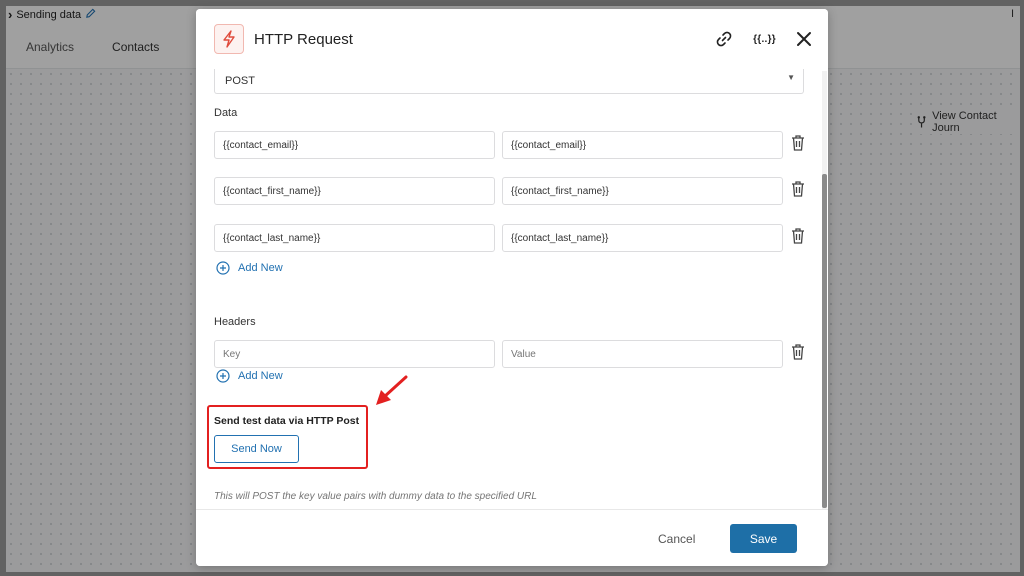  I want to click on data-key-input: {{contact_last_name}}, so click(354, 238).